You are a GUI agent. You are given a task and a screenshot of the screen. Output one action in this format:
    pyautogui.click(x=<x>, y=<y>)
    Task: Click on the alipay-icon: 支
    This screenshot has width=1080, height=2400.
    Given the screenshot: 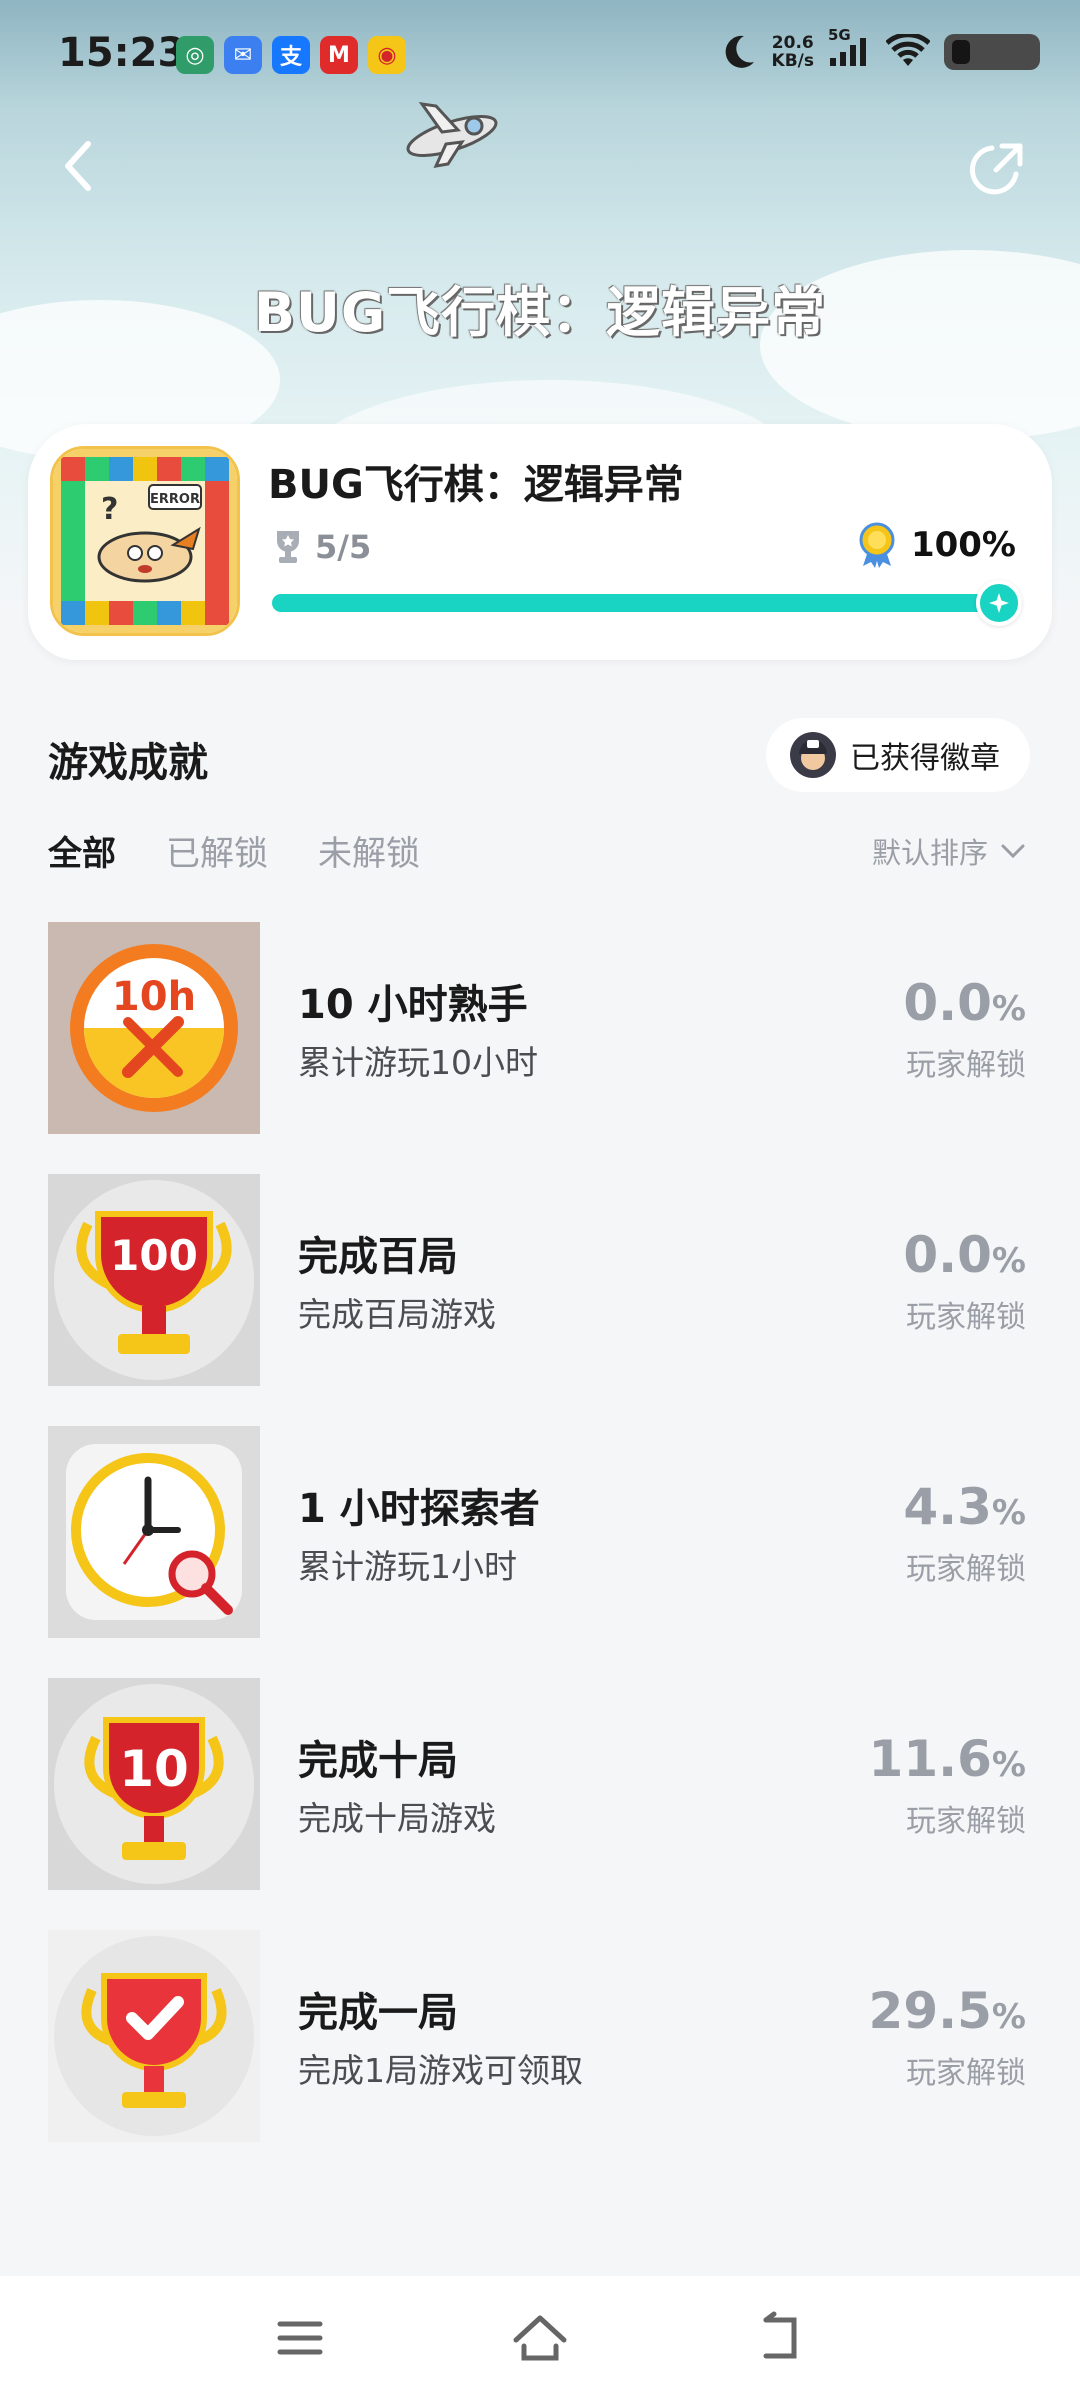 What is the action you would take?
    pyautogui.click(x=291, y=55)
    